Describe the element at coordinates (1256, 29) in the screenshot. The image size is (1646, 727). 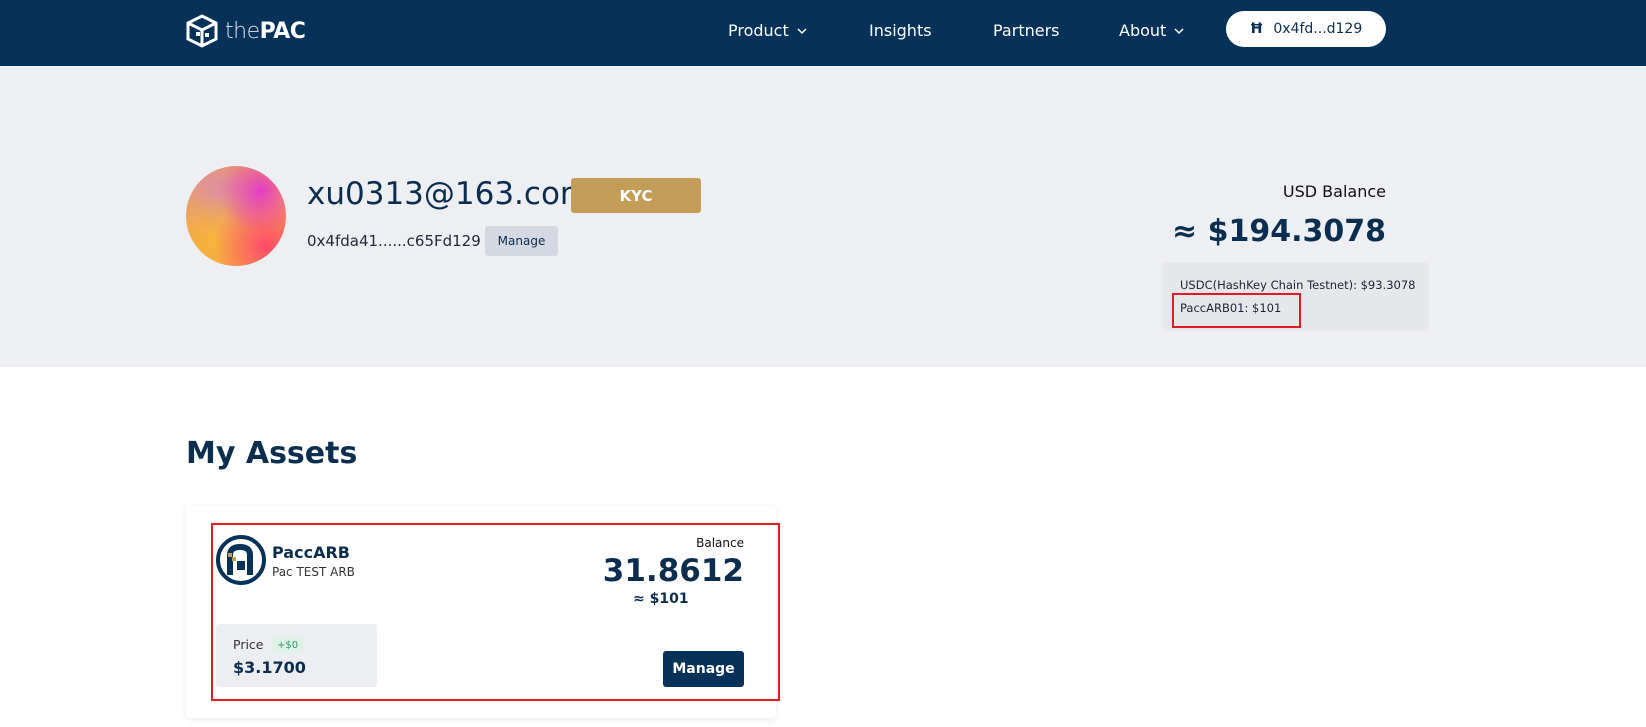
I see `hashkey-icon: Ħ` at that location.